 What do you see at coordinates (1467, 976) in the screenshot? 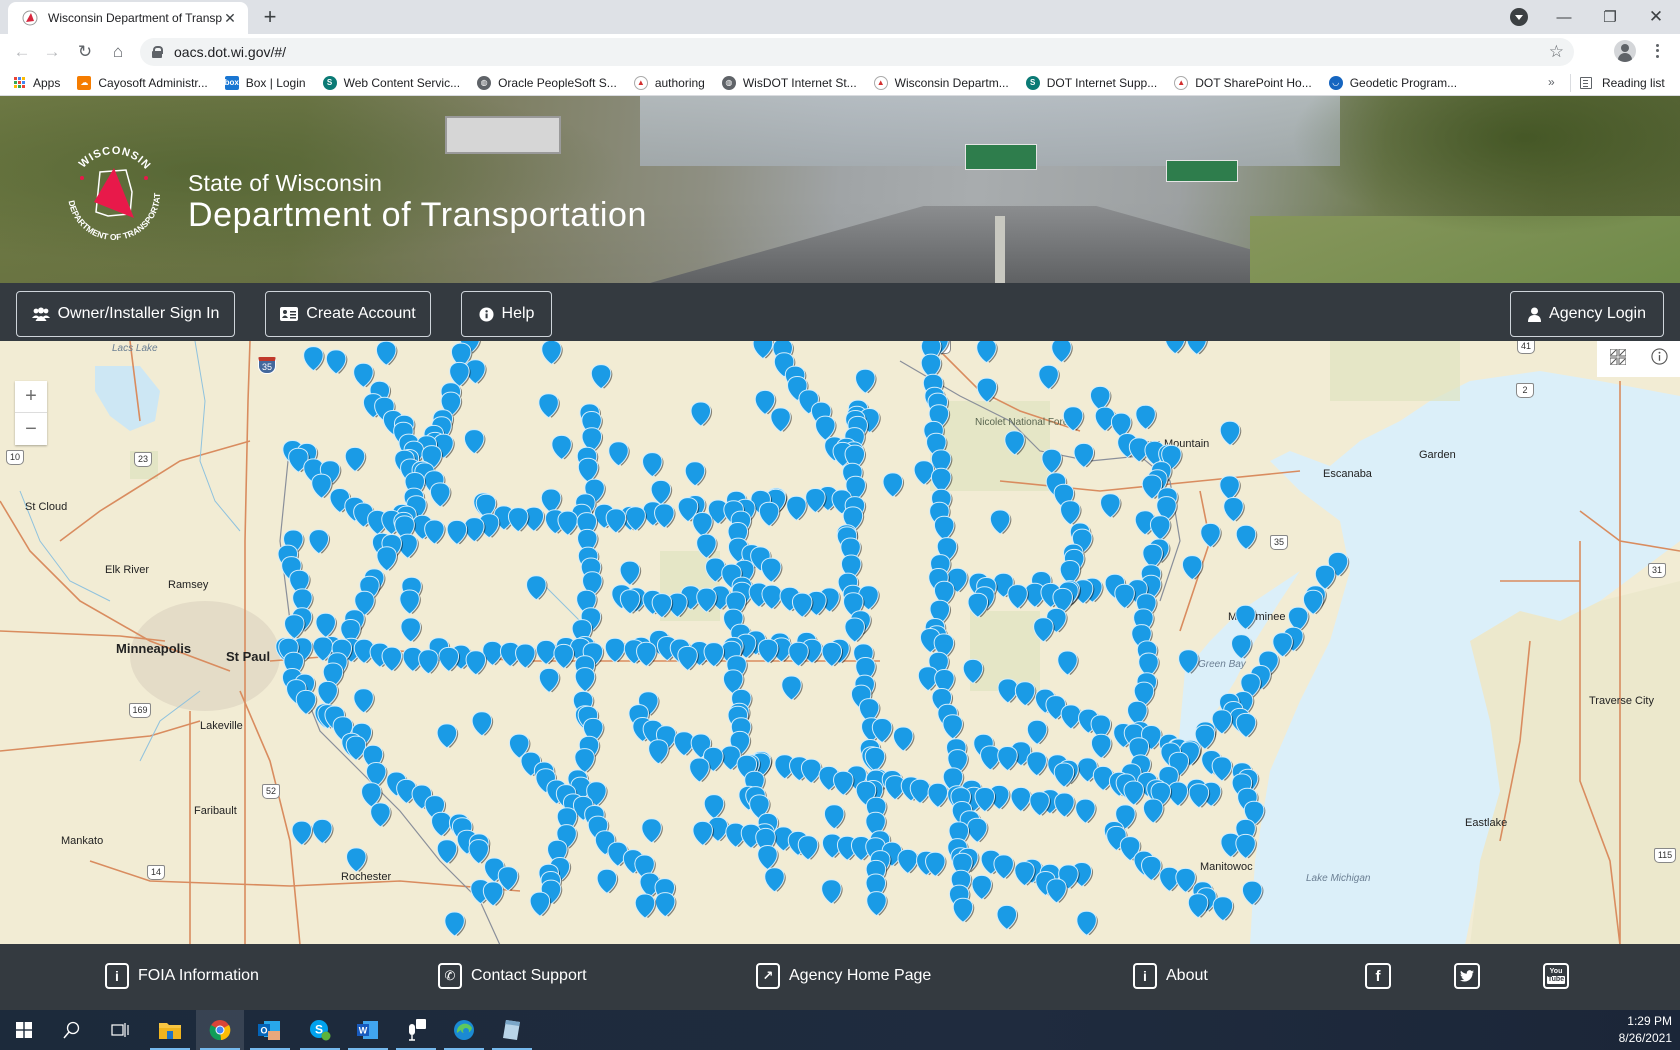
I see `twitter-icon` at bounding box center [1467, 976].